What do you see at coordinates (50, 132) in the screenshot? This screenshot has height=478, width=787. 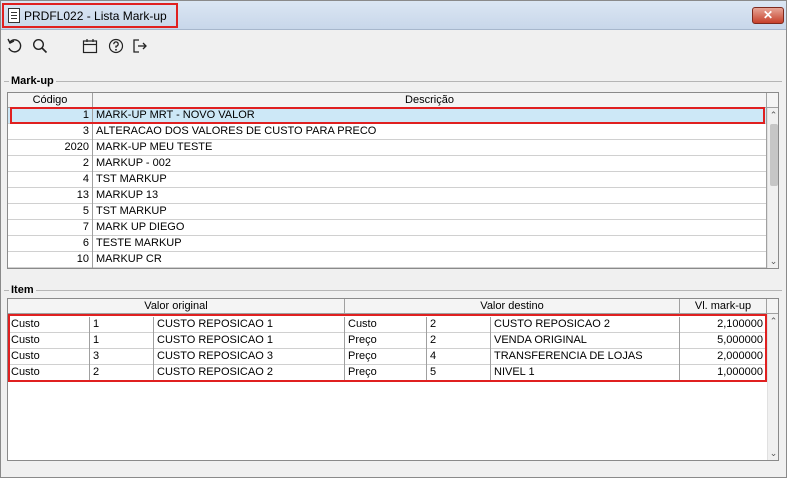 I see `cell-codigo: 3` at bounding box center [50, 132].